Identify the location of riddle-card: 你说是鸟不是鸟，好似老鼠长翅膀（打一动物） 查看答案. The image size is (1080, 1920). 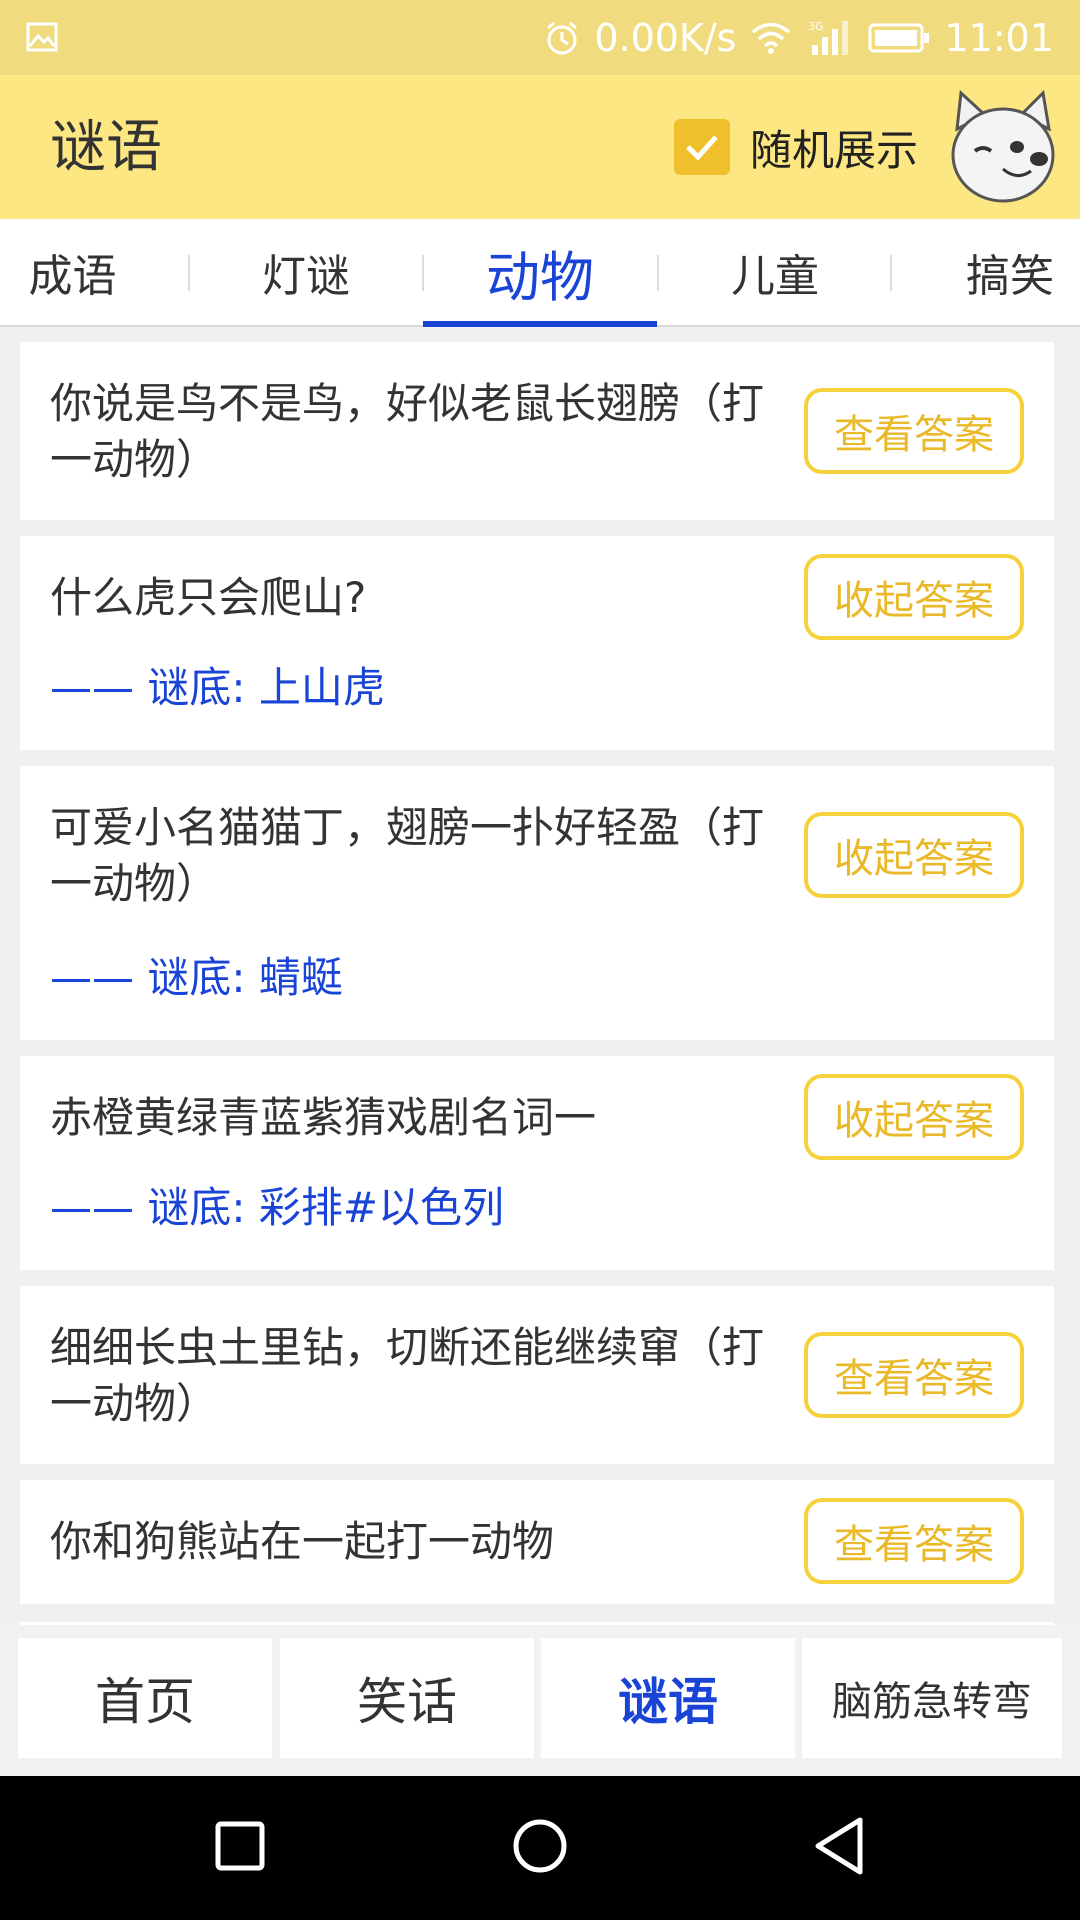
(537, 431).